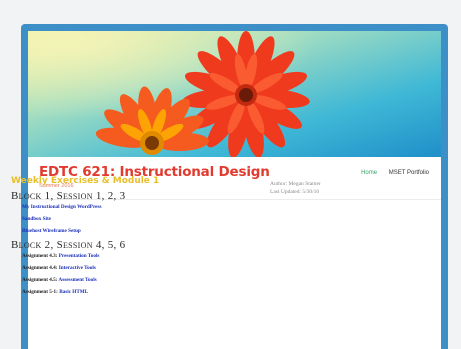  What do you see at coordinates (295, 184) in the screenshot?
I see `author-text: Author: Megan Stamer` at bounding box center [295, 184].